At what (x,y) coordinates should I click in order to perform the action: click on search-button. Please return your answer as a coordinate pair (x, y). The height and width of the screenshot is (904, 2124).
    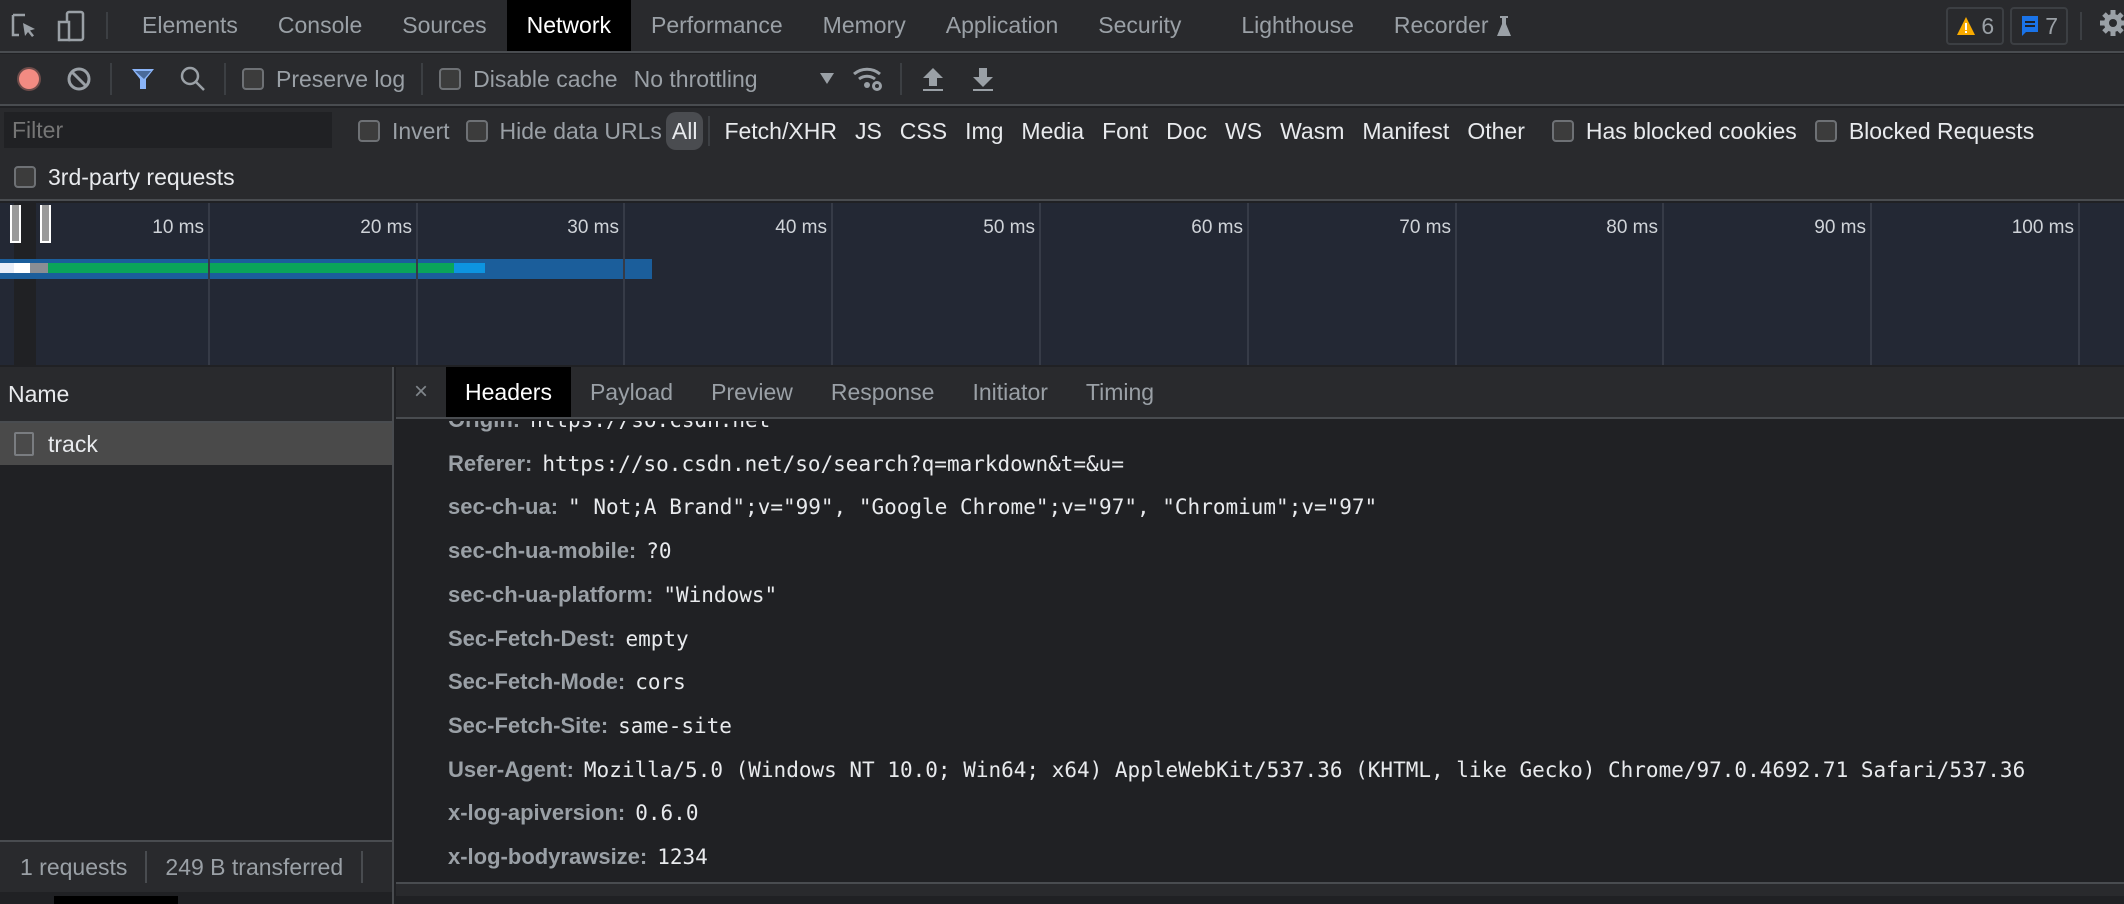
    Looking at the image, I should click on (193, 79).